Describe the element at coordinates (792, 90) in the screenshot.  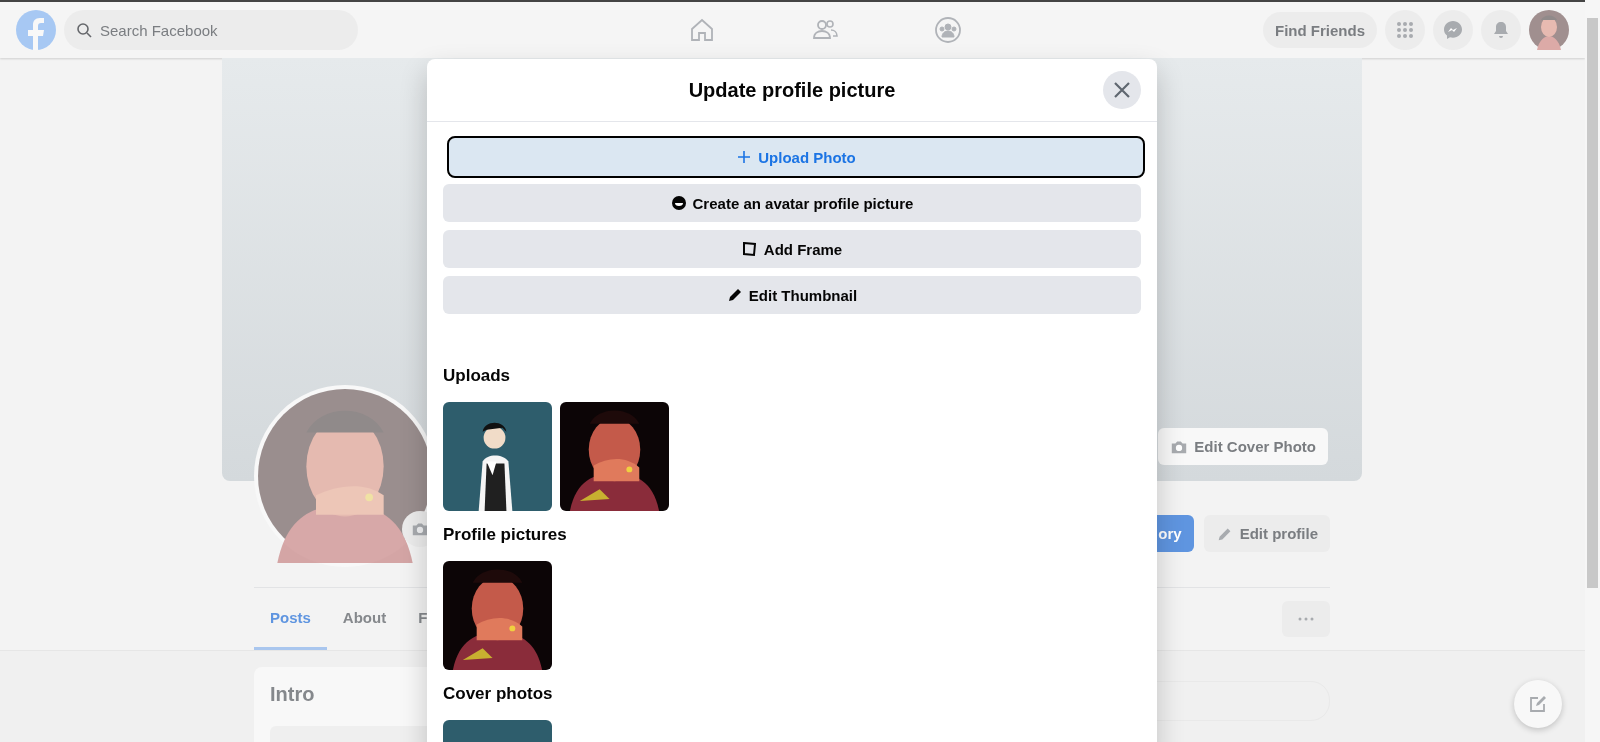
I see `dialog-title: Update profile picture` at that location.